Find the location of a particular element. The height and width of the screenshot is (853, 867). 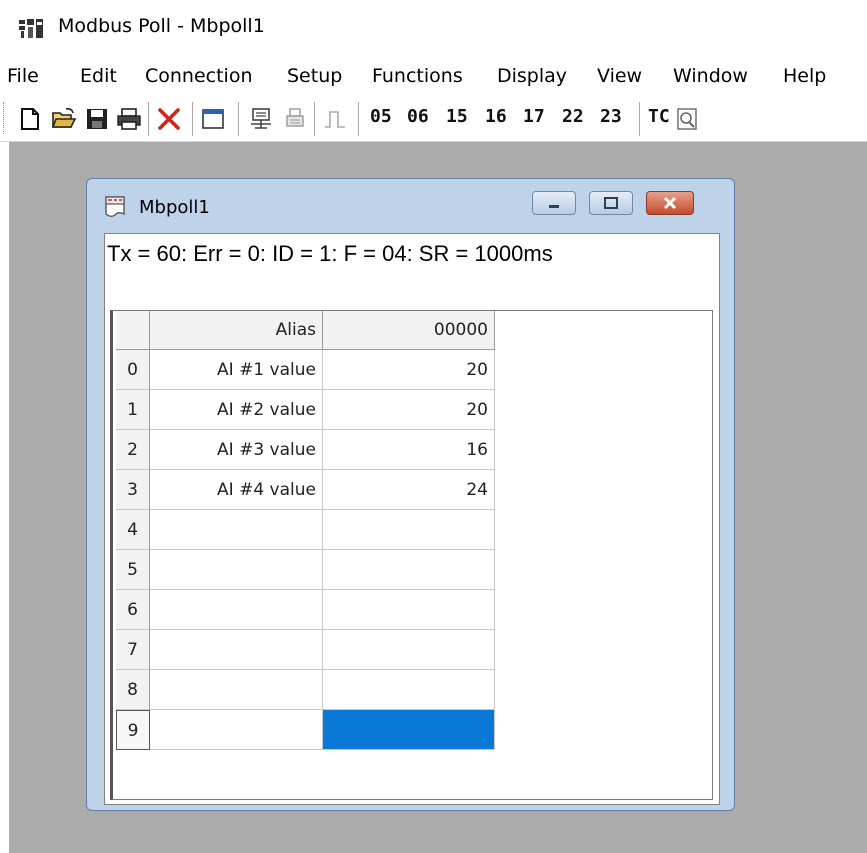

value-cell: 16 is located at coordinates (409, 450).